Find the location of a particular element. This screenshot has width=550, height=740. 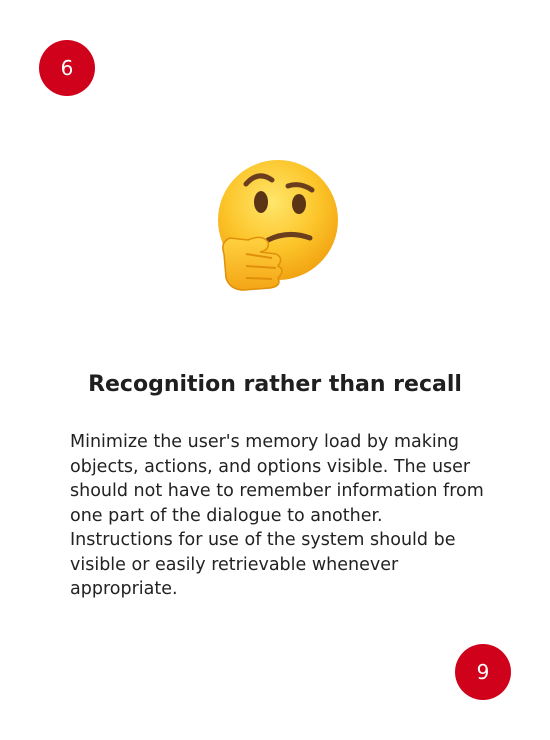

card-number-bottom: 9 is located at coordinates (483, 672).